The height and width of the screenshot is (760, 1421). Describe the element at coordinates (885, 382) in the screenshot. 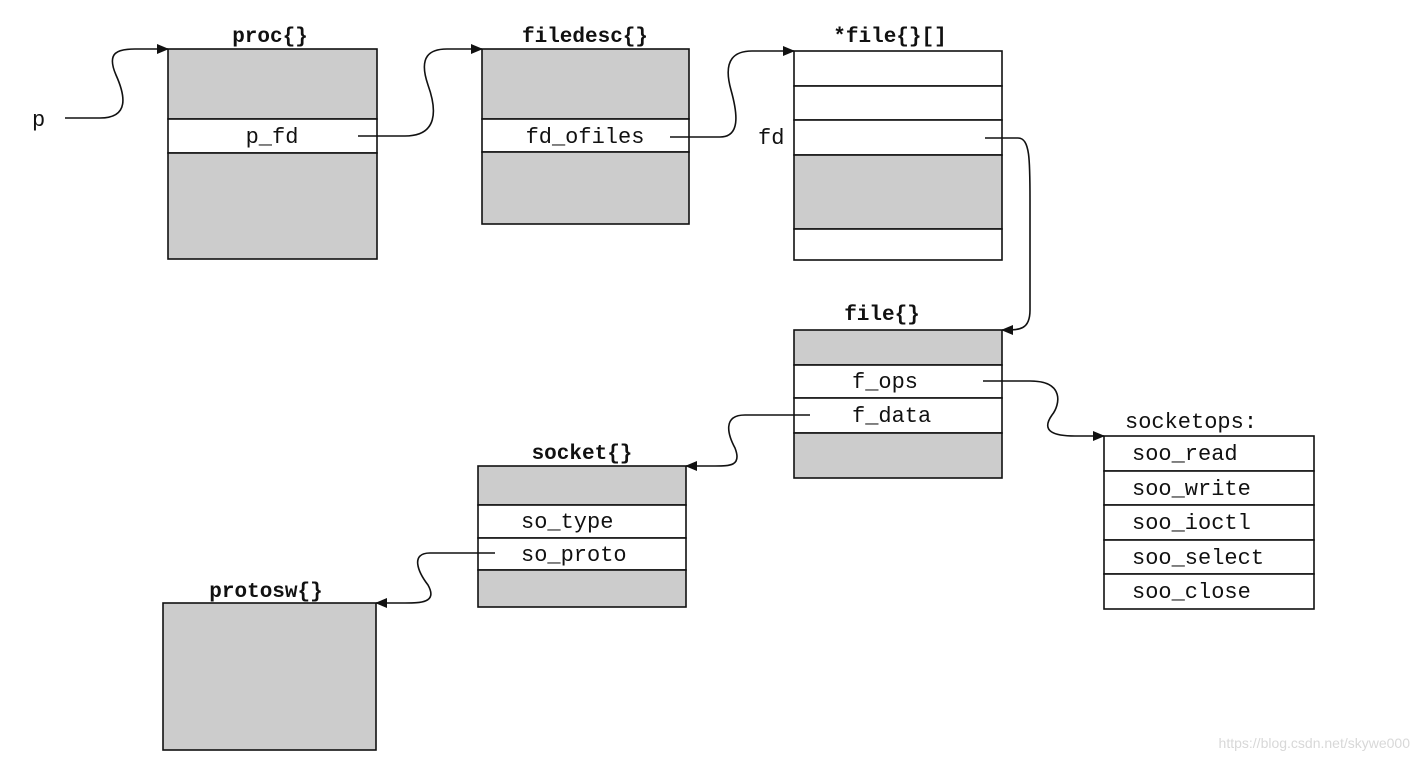

I see `field-label: f_ops` at that location.